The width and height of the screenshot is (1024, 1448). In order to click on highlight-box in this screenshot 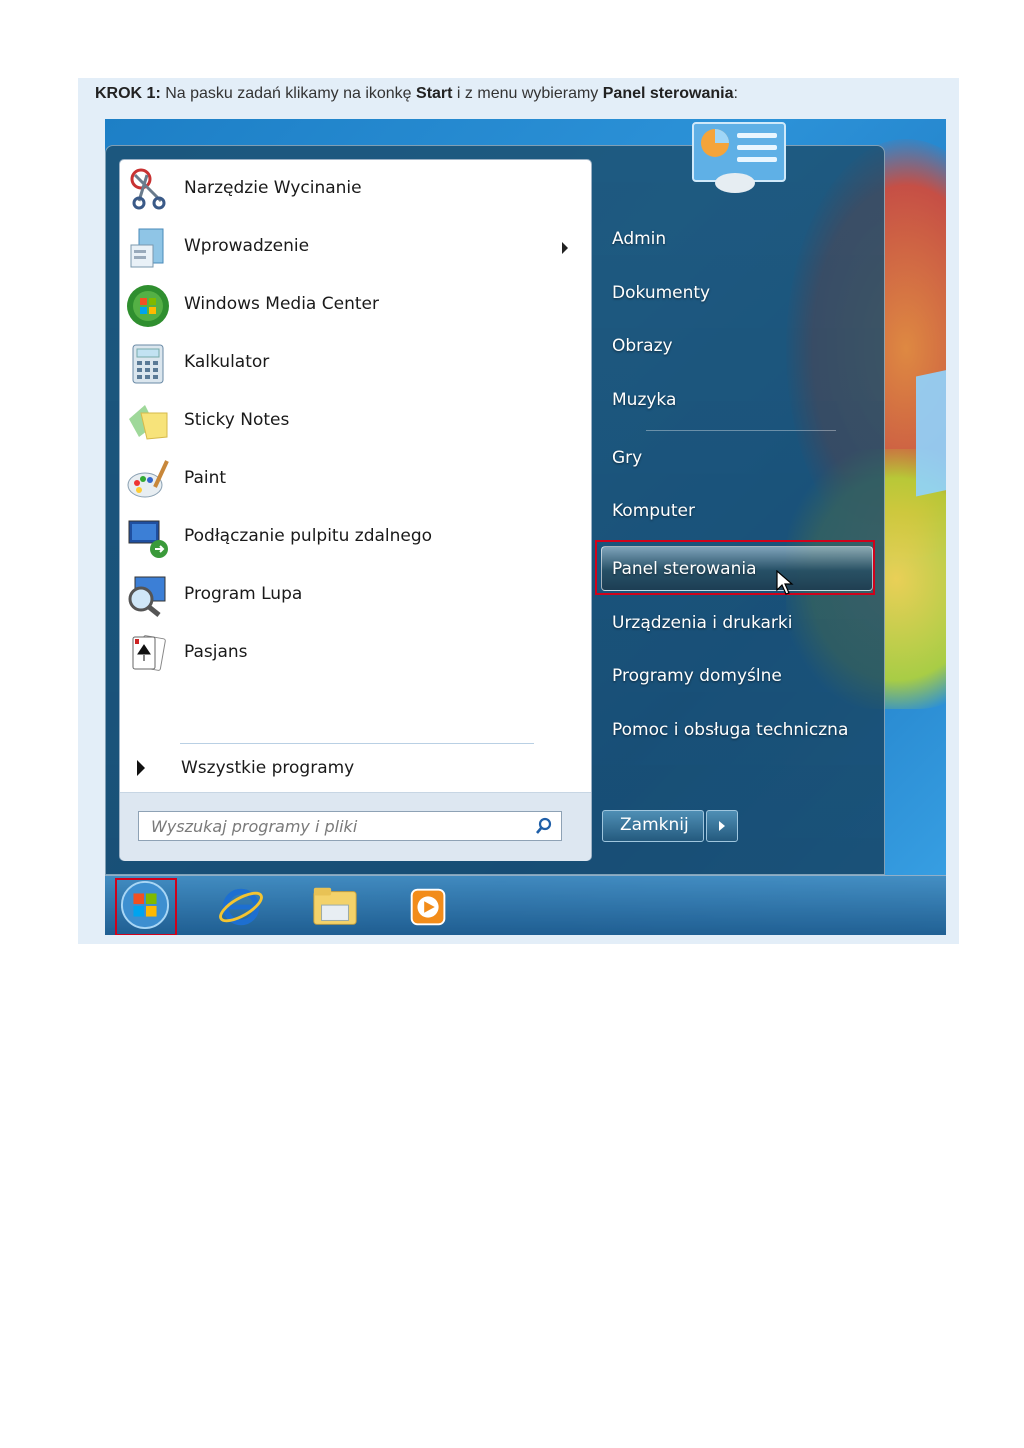, I will do `click(735, 567)`.